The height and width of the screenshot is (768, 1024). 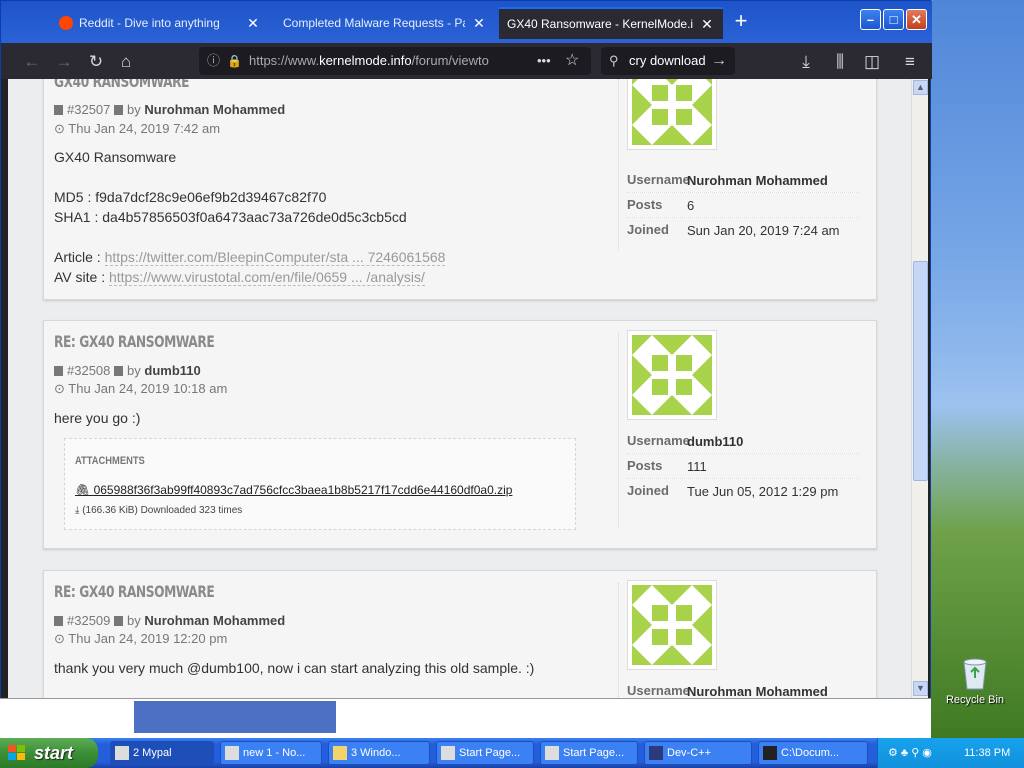 What do you see at coordinates (544, 61) in the screenshot?
I see `page-actions-icon: •••` at bounding box center [544, 61].